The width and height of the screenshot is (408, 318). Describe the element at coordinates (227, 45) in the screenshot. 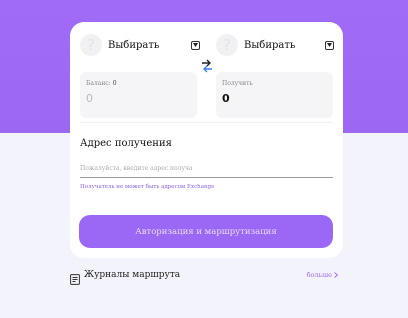

I see `to-token-logo: ?` at that location.